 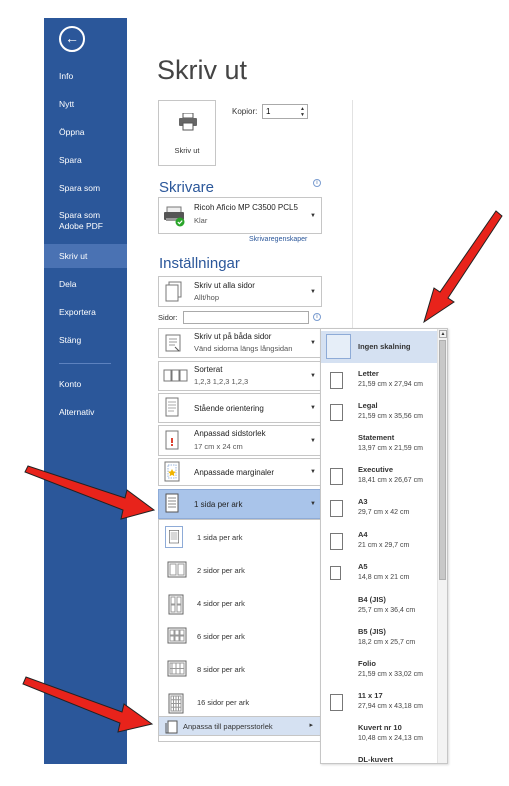 I want to click on pages-label: Sidor:, so click(x=168, y=317).